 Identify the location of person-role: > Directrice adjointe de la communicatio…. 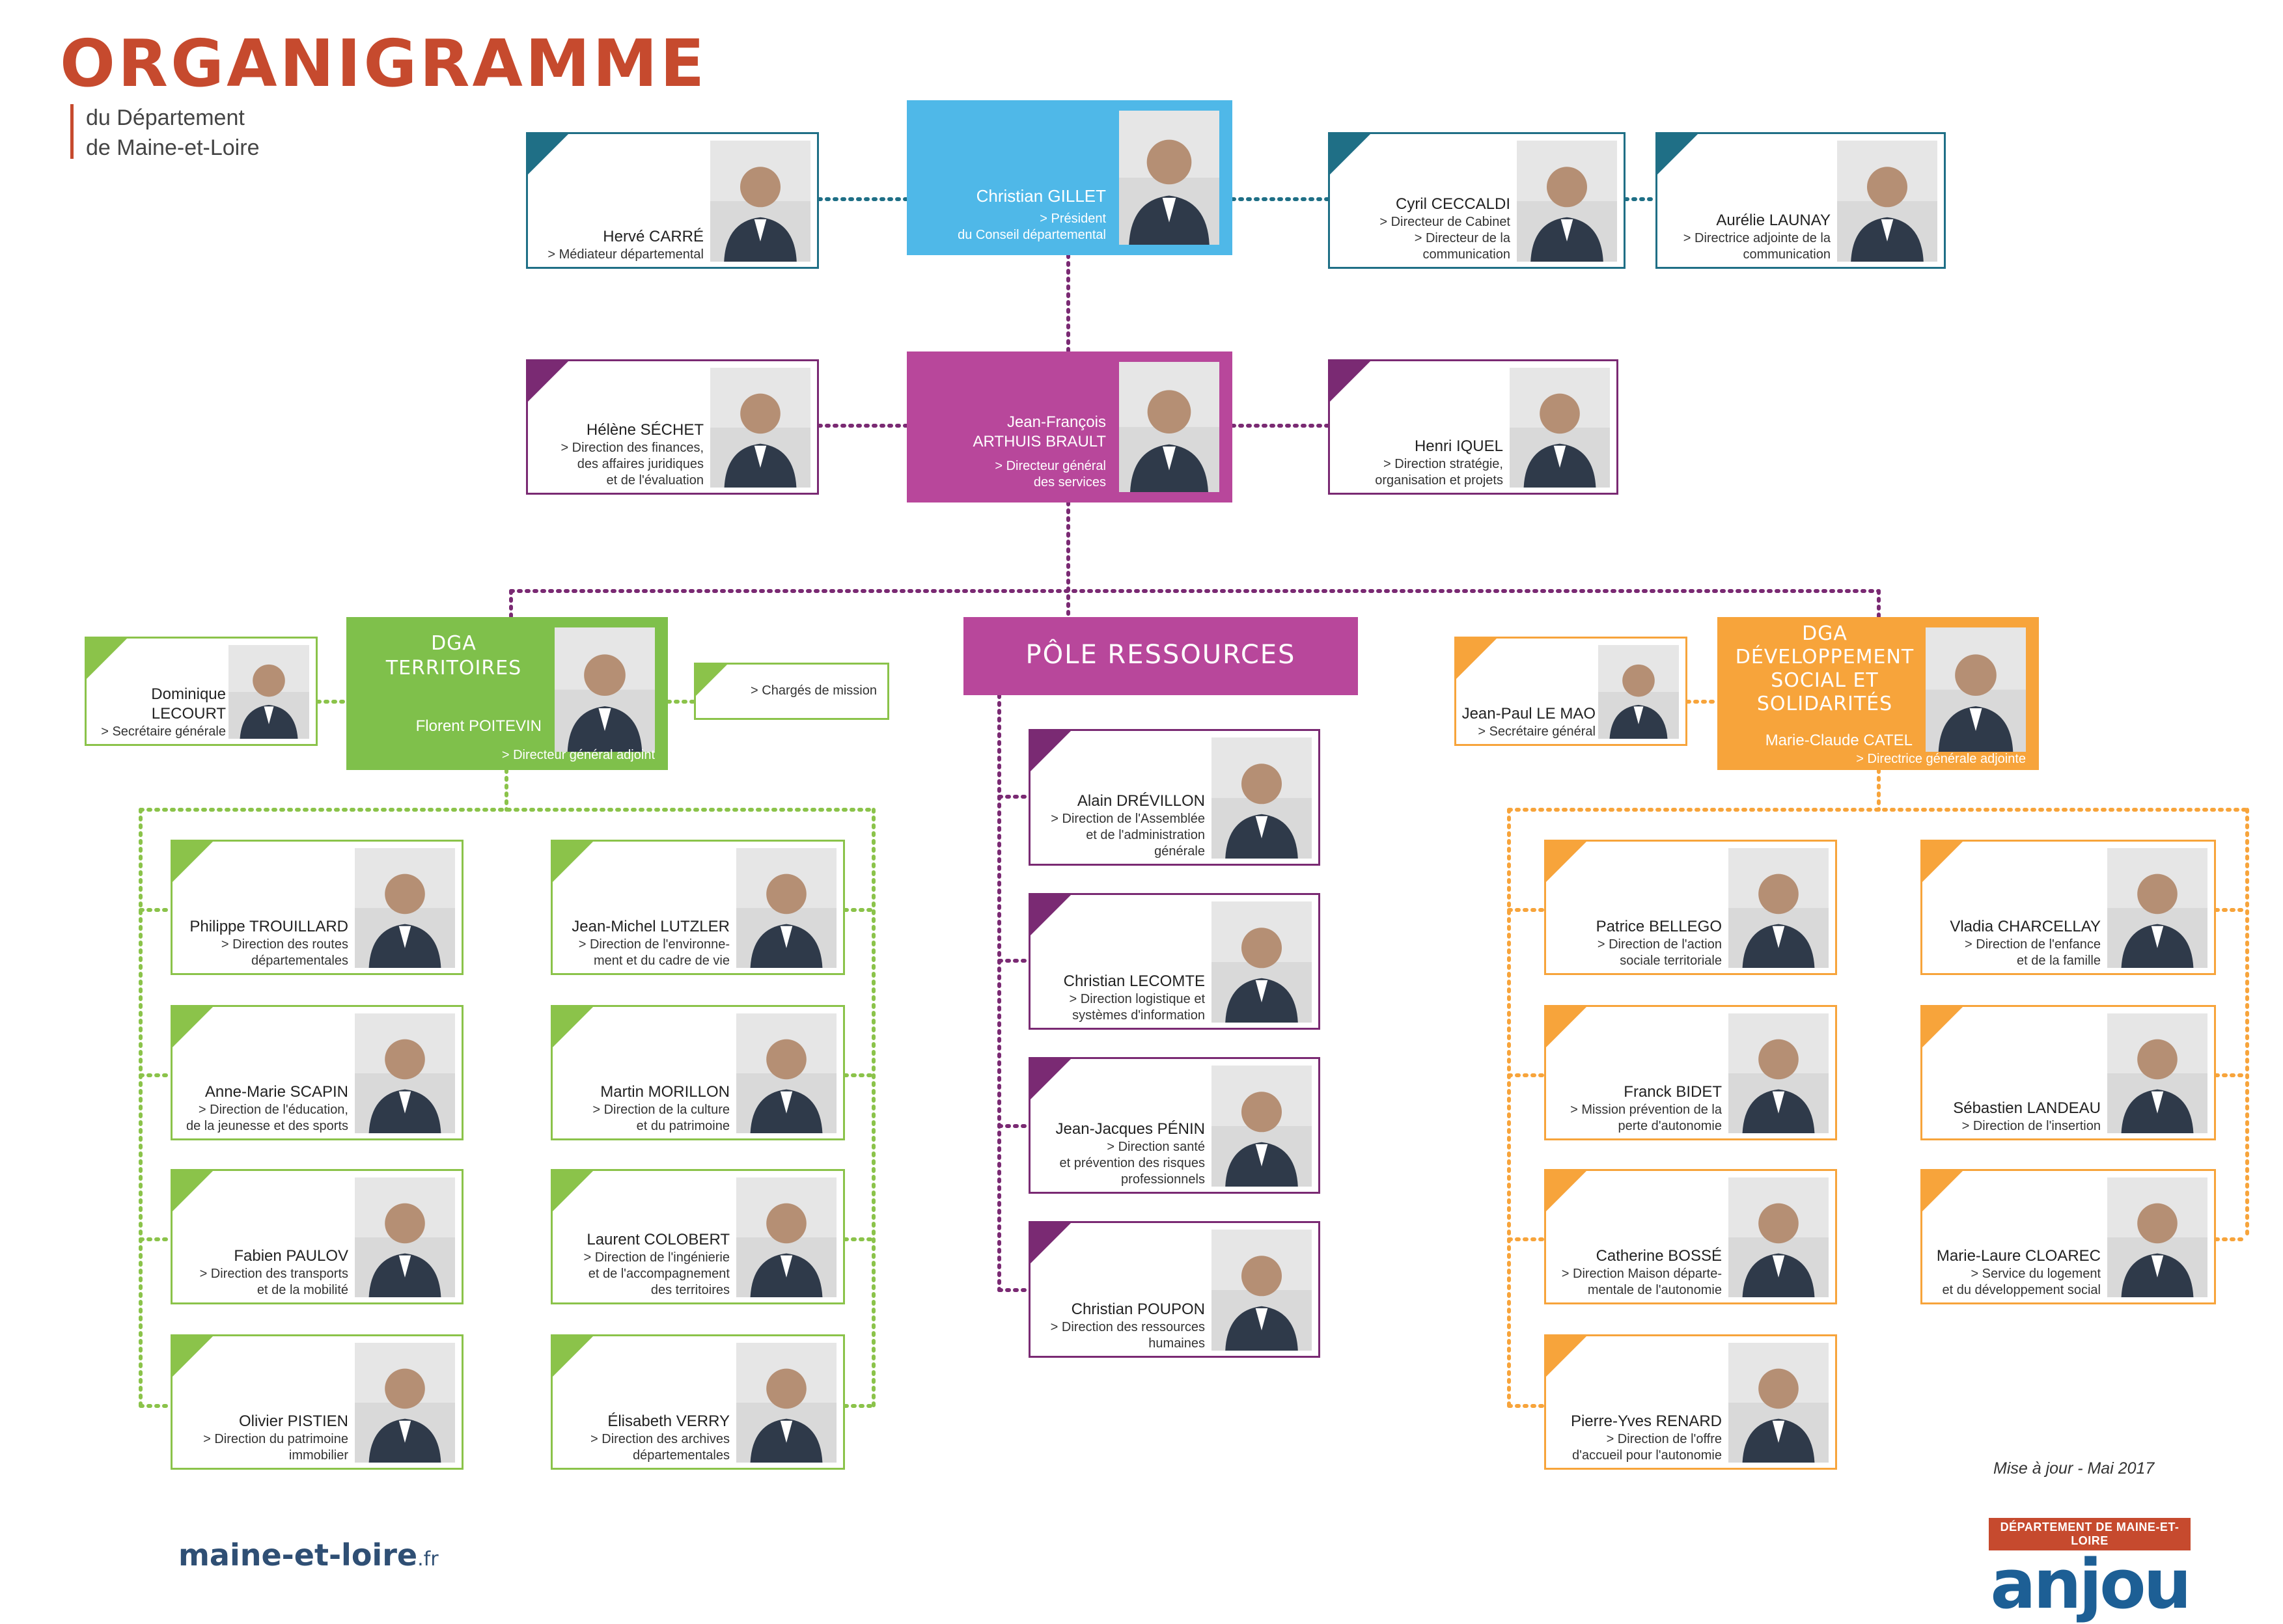
(1757, 246).